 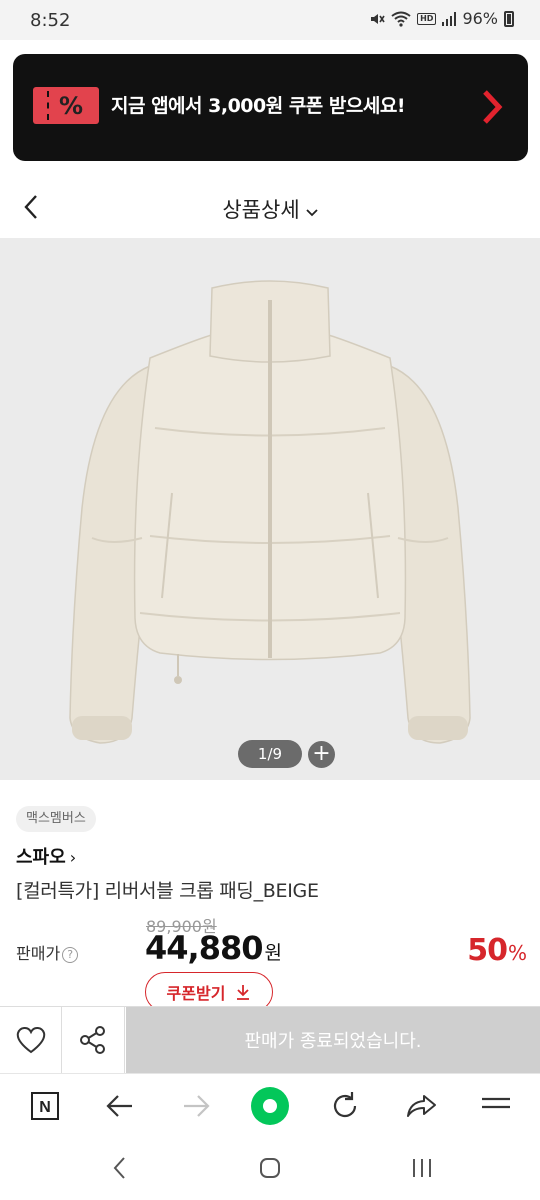 I want to click on forward-arrow-icon, so click(x=197, y=1106).